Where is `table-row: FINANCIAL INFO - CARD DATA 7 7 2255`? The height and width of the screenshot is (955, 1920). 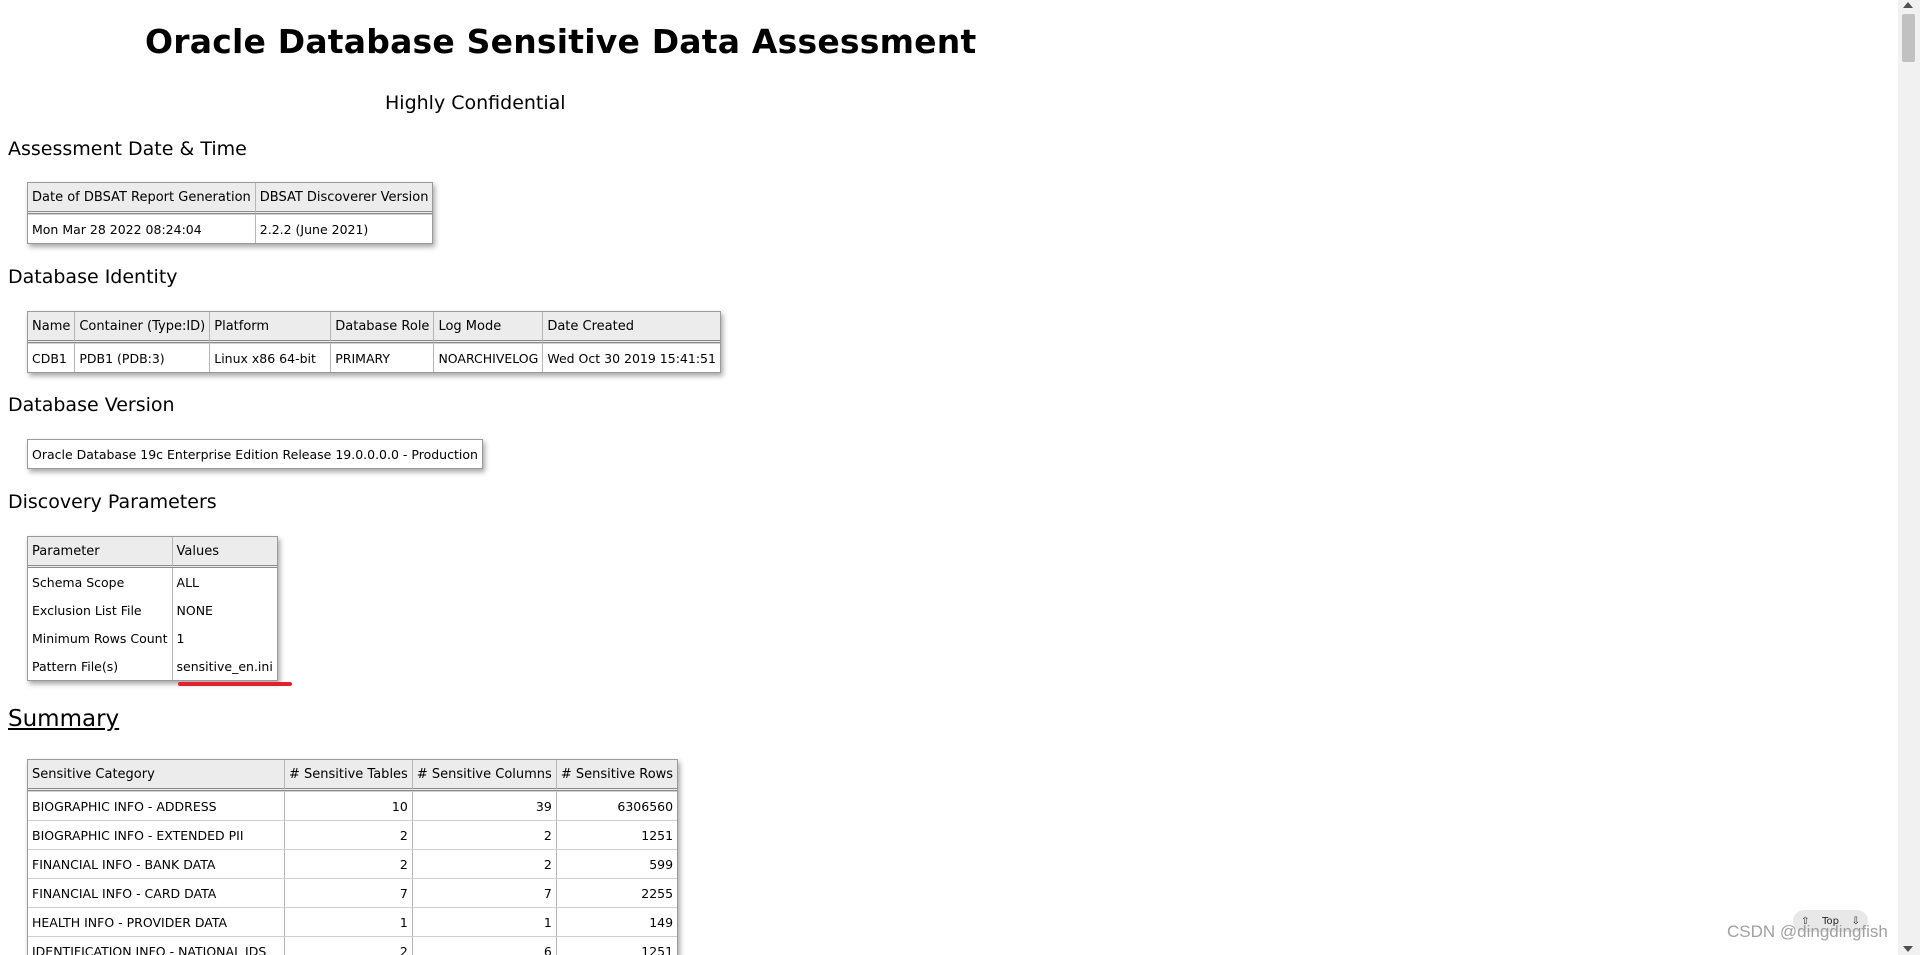 table-row: FINANCIAL INFO - CARD DATA 7 7 2255 is located at coordinates (353, 892).